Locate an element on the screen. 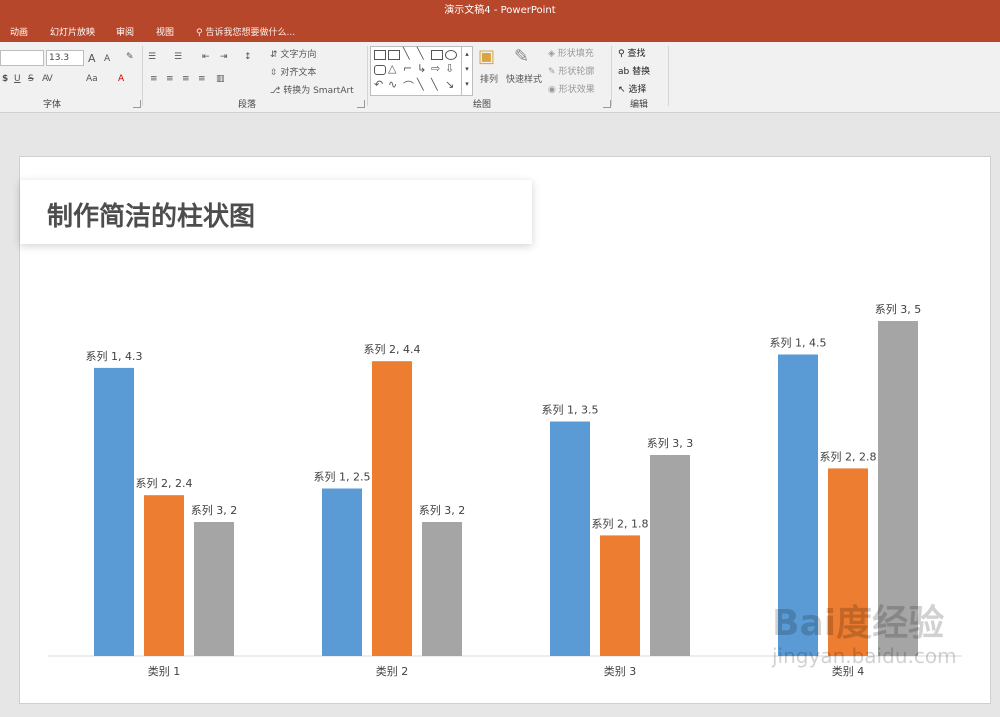 Image resolution: width=1000 pixels, height=717 pixels. title-card: 制作简洁的柱状图 is located at coordinates (276, 212).